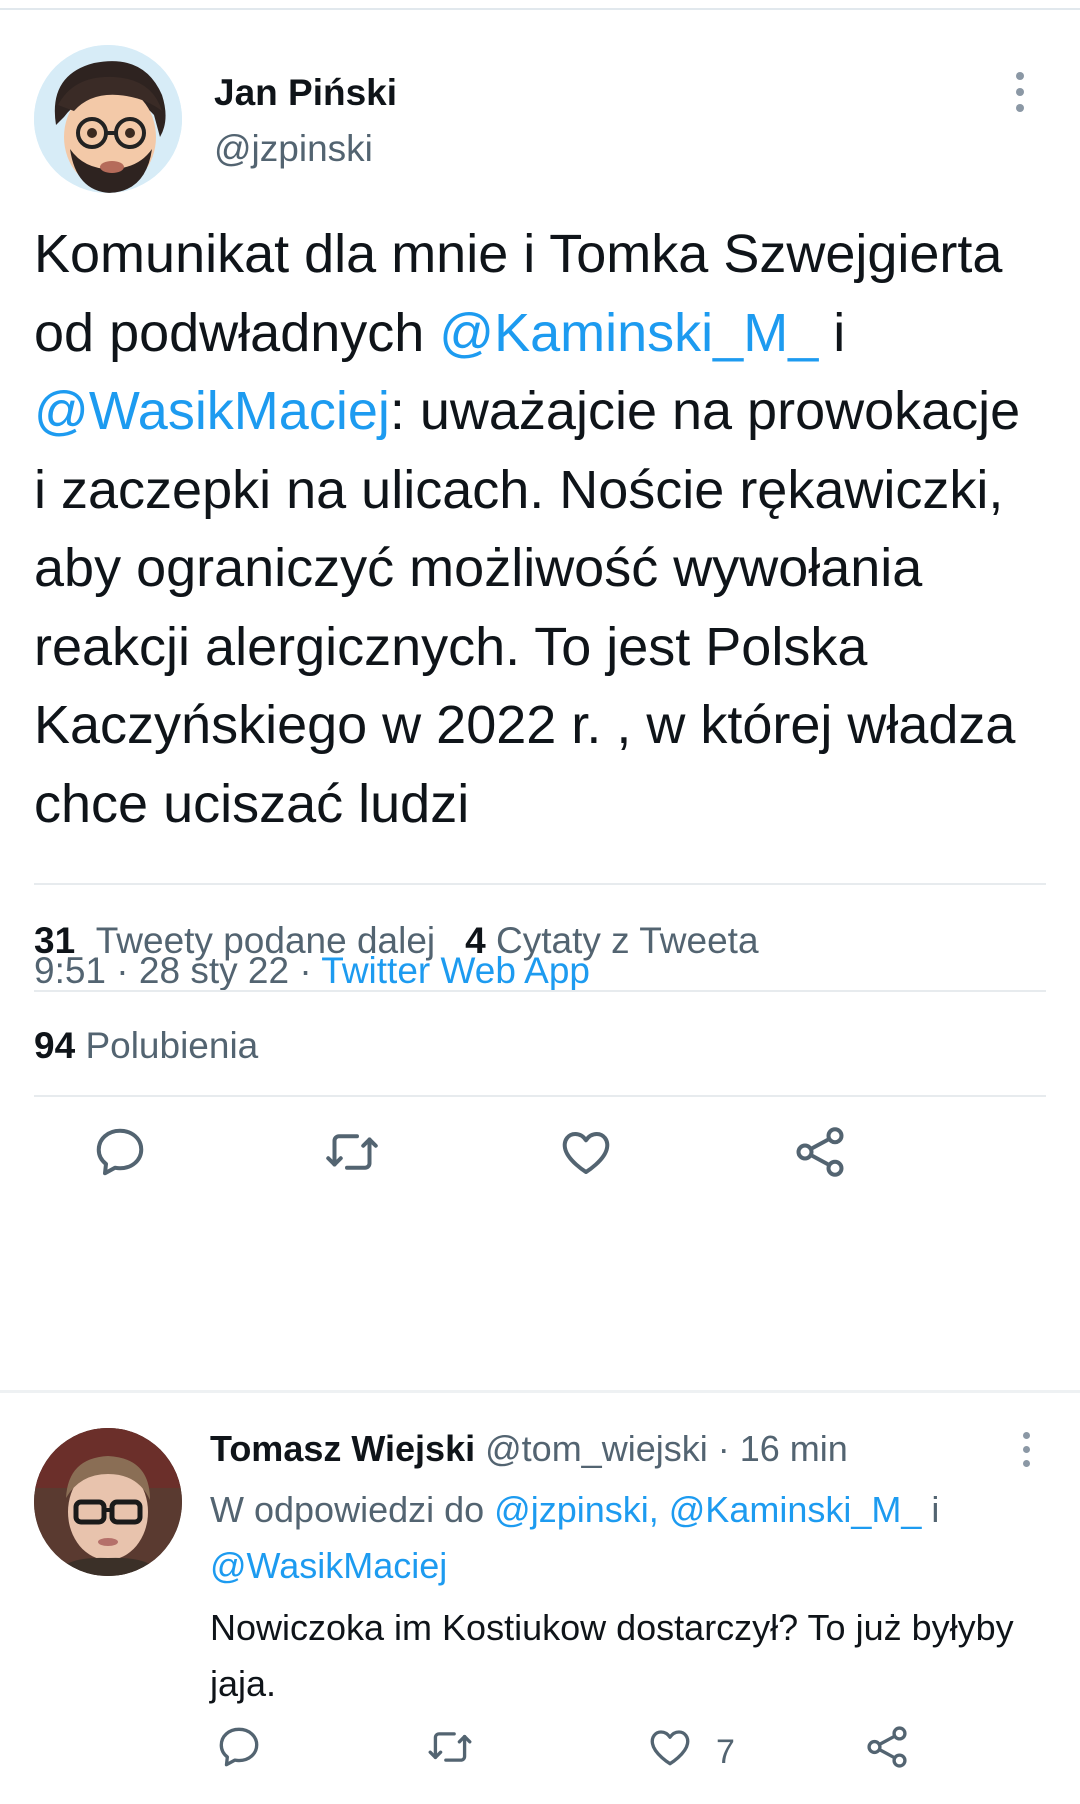 The width and height of the screenshot is (1080, 1804). Describe the element at coordinates (450, 1747) in the screenshot. I see `reply-retweet-icon` at that location.